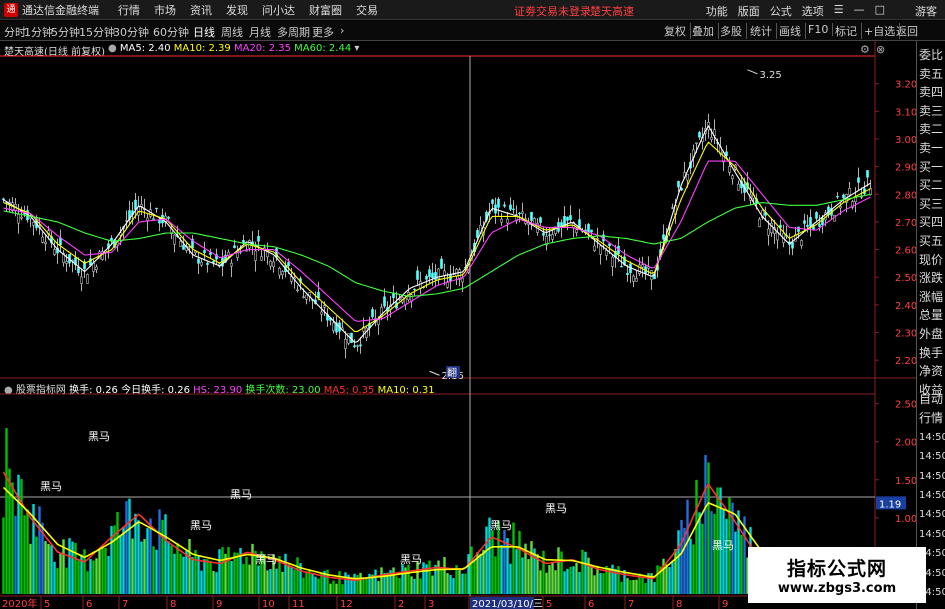 The image size is (945, 609). Describe the element at coordinates (781, 11) in the screenshot. I see `menu-formula: 公式` at that location.